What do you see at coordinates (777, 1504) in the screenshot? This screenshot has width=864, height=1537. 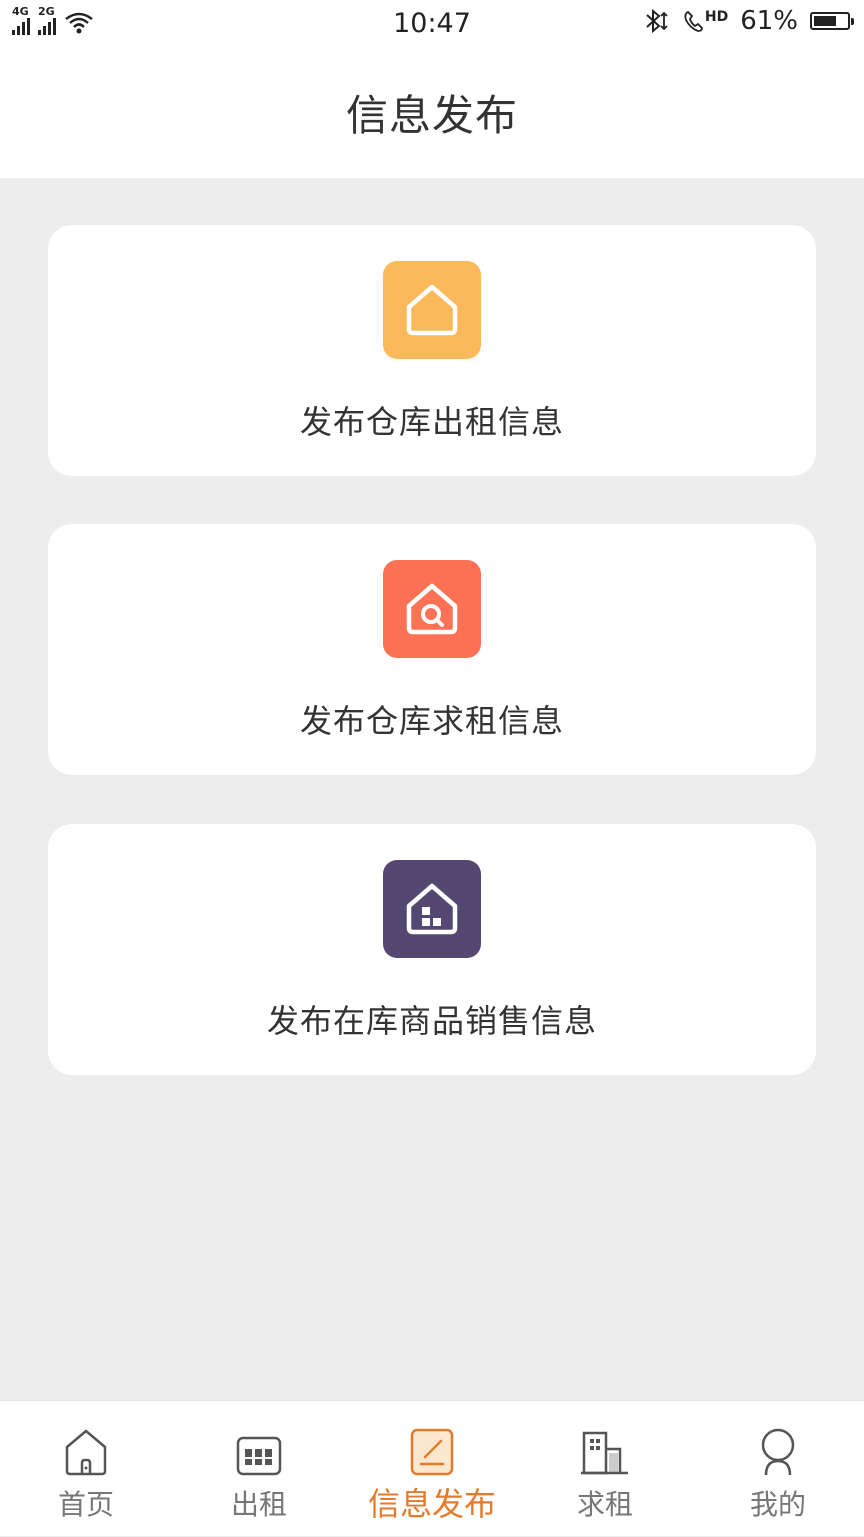 I see `tab-mine-label: 我的` at bounding box center [777, 1504].